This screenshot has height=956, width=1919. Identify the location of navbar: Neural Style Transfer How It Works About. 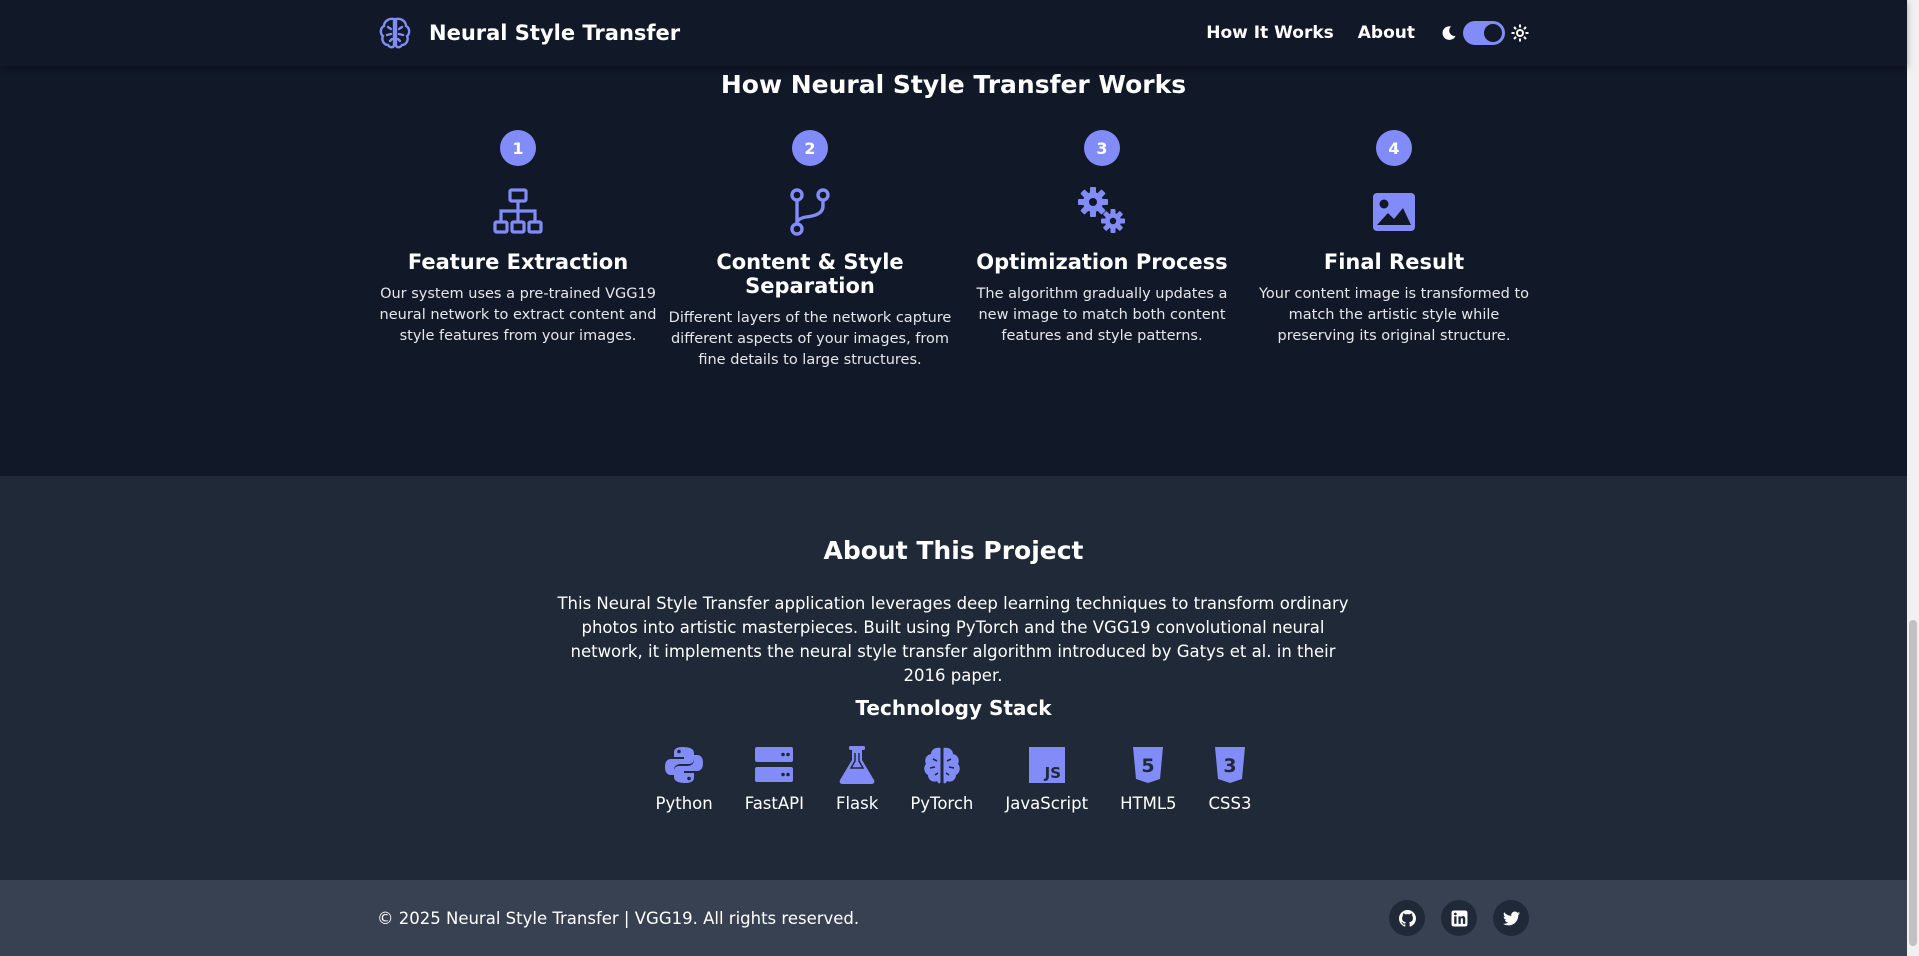
(953, 33).